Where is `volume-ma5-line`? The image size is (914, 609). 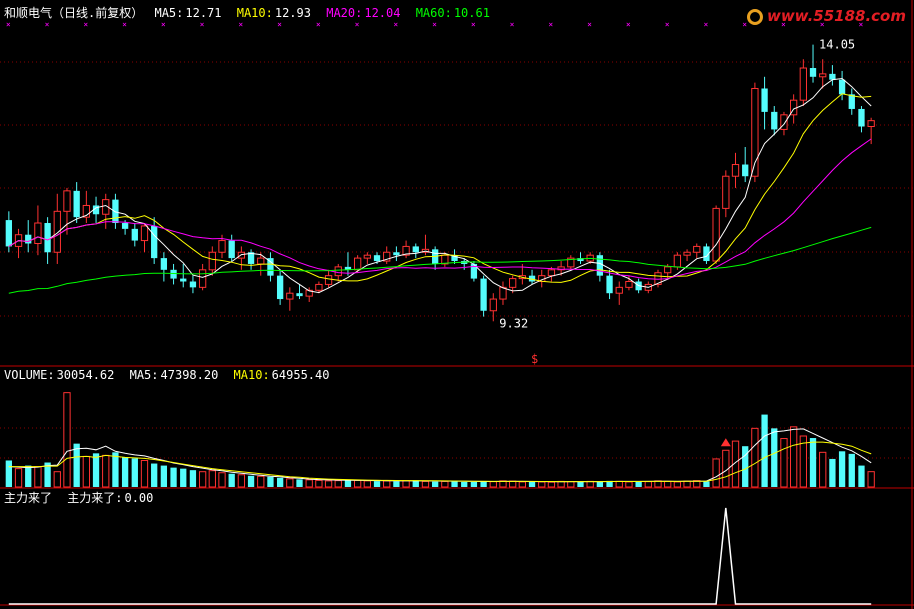 volume-ma5-line is located at coordinates (440, 455).